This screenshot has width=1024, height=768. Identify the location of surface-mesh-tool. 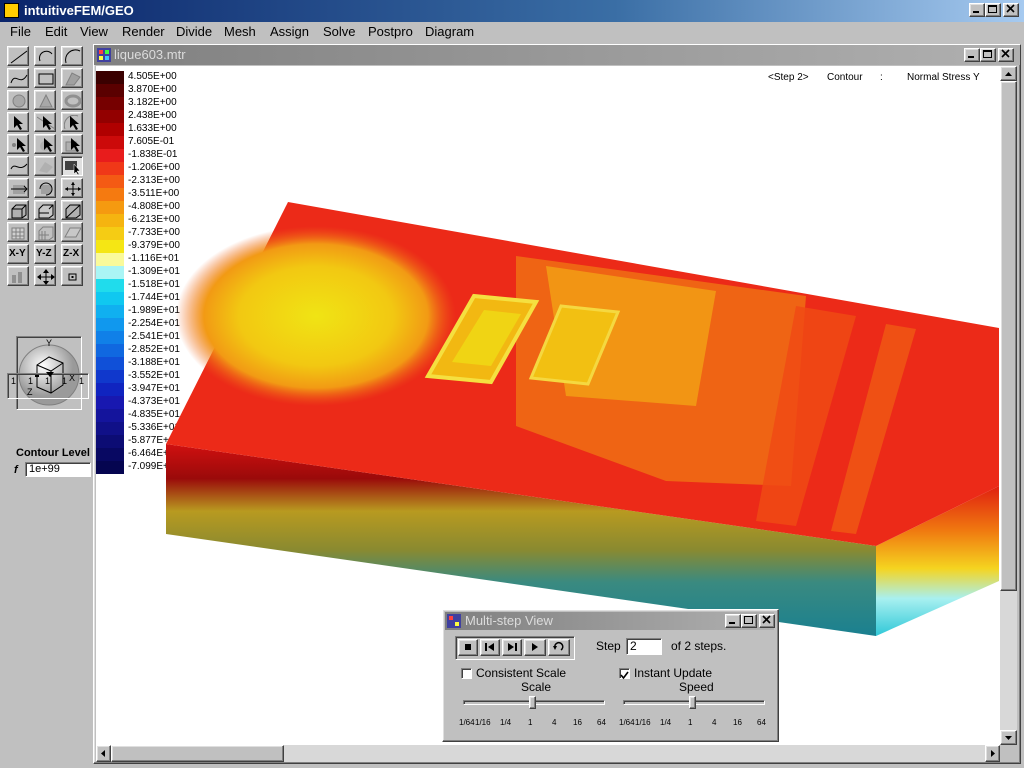
(72, 232).